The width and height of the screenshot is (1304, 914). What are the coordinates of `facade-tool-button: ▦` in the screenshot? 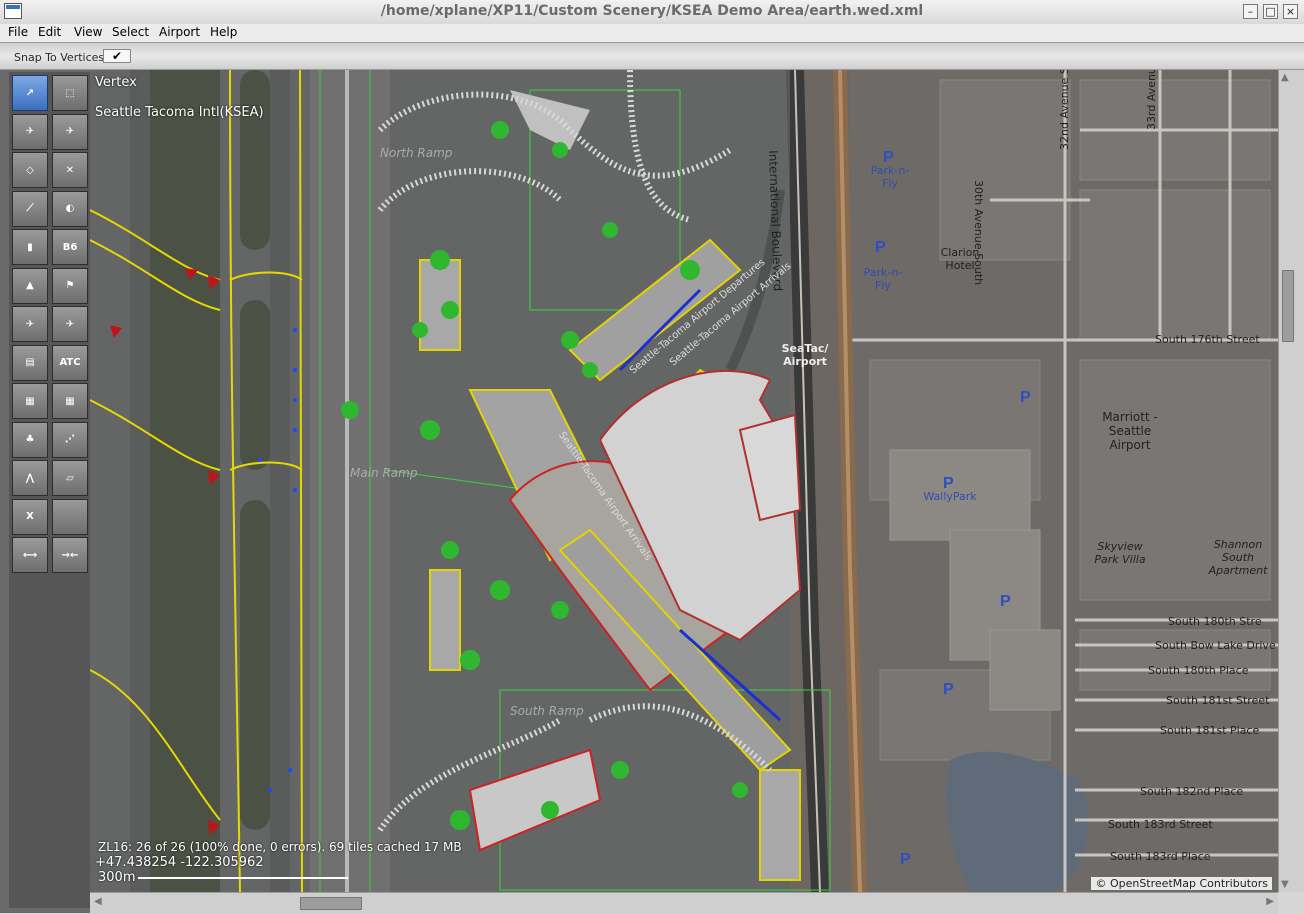 It's located at (30, 401).